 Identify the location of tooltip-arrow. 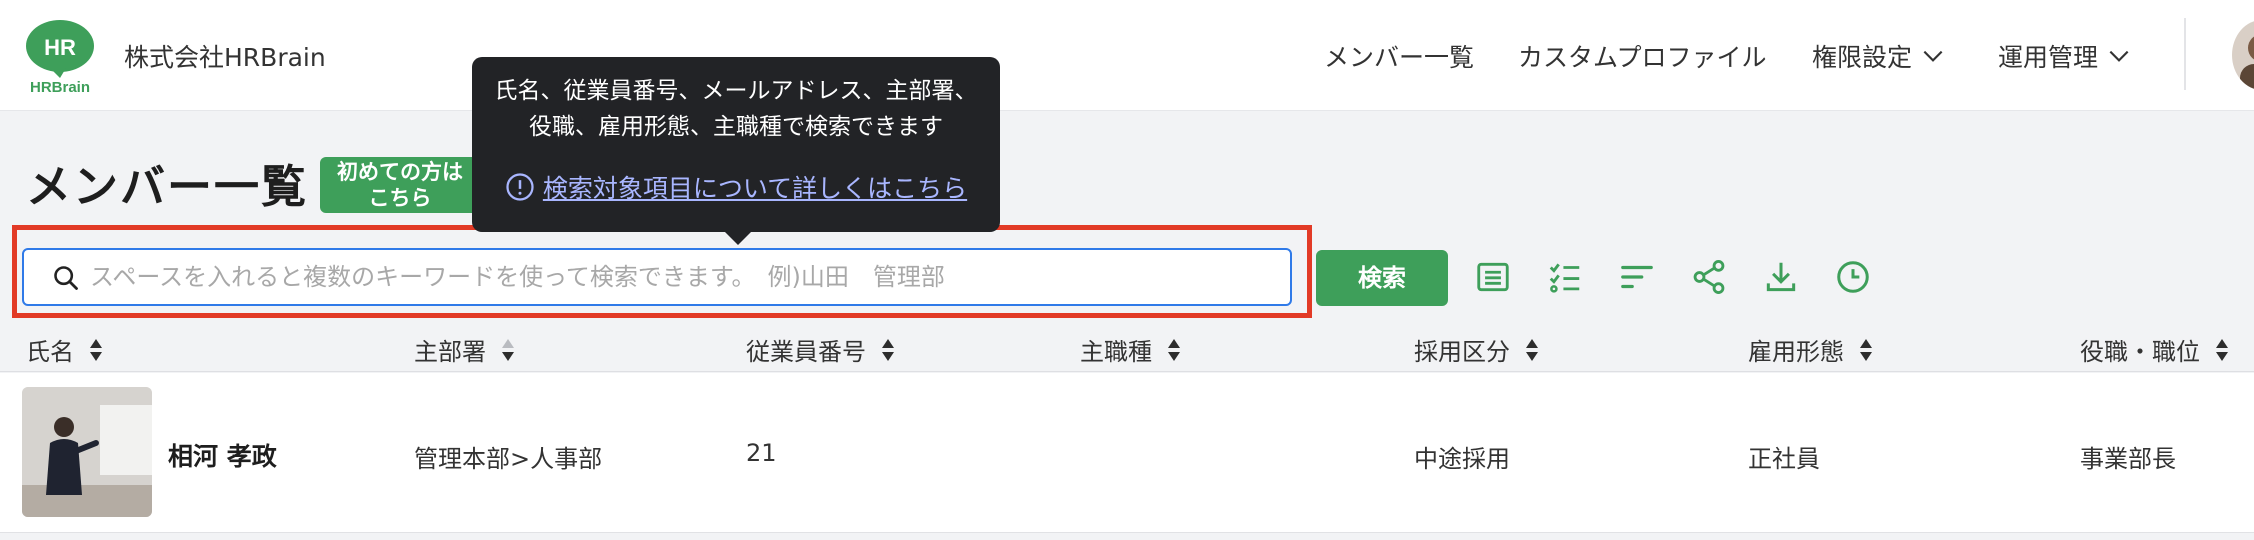
(738, 238).